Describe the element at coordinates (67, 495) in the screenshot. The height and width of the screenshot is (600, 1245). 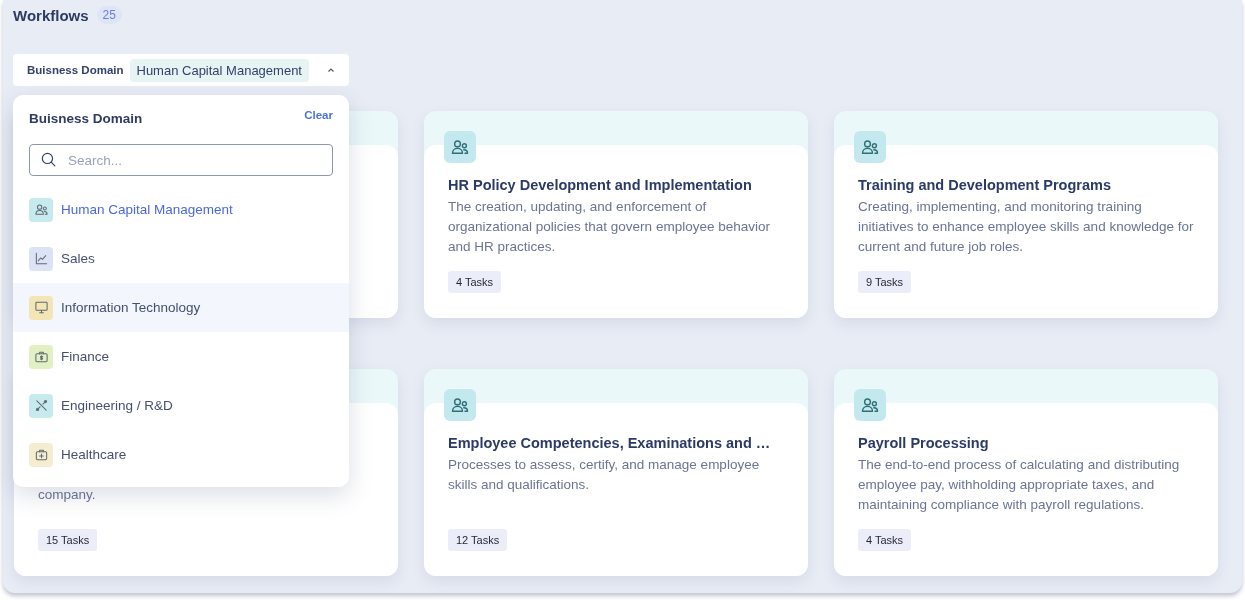
I see `card-description: company.` at that location.